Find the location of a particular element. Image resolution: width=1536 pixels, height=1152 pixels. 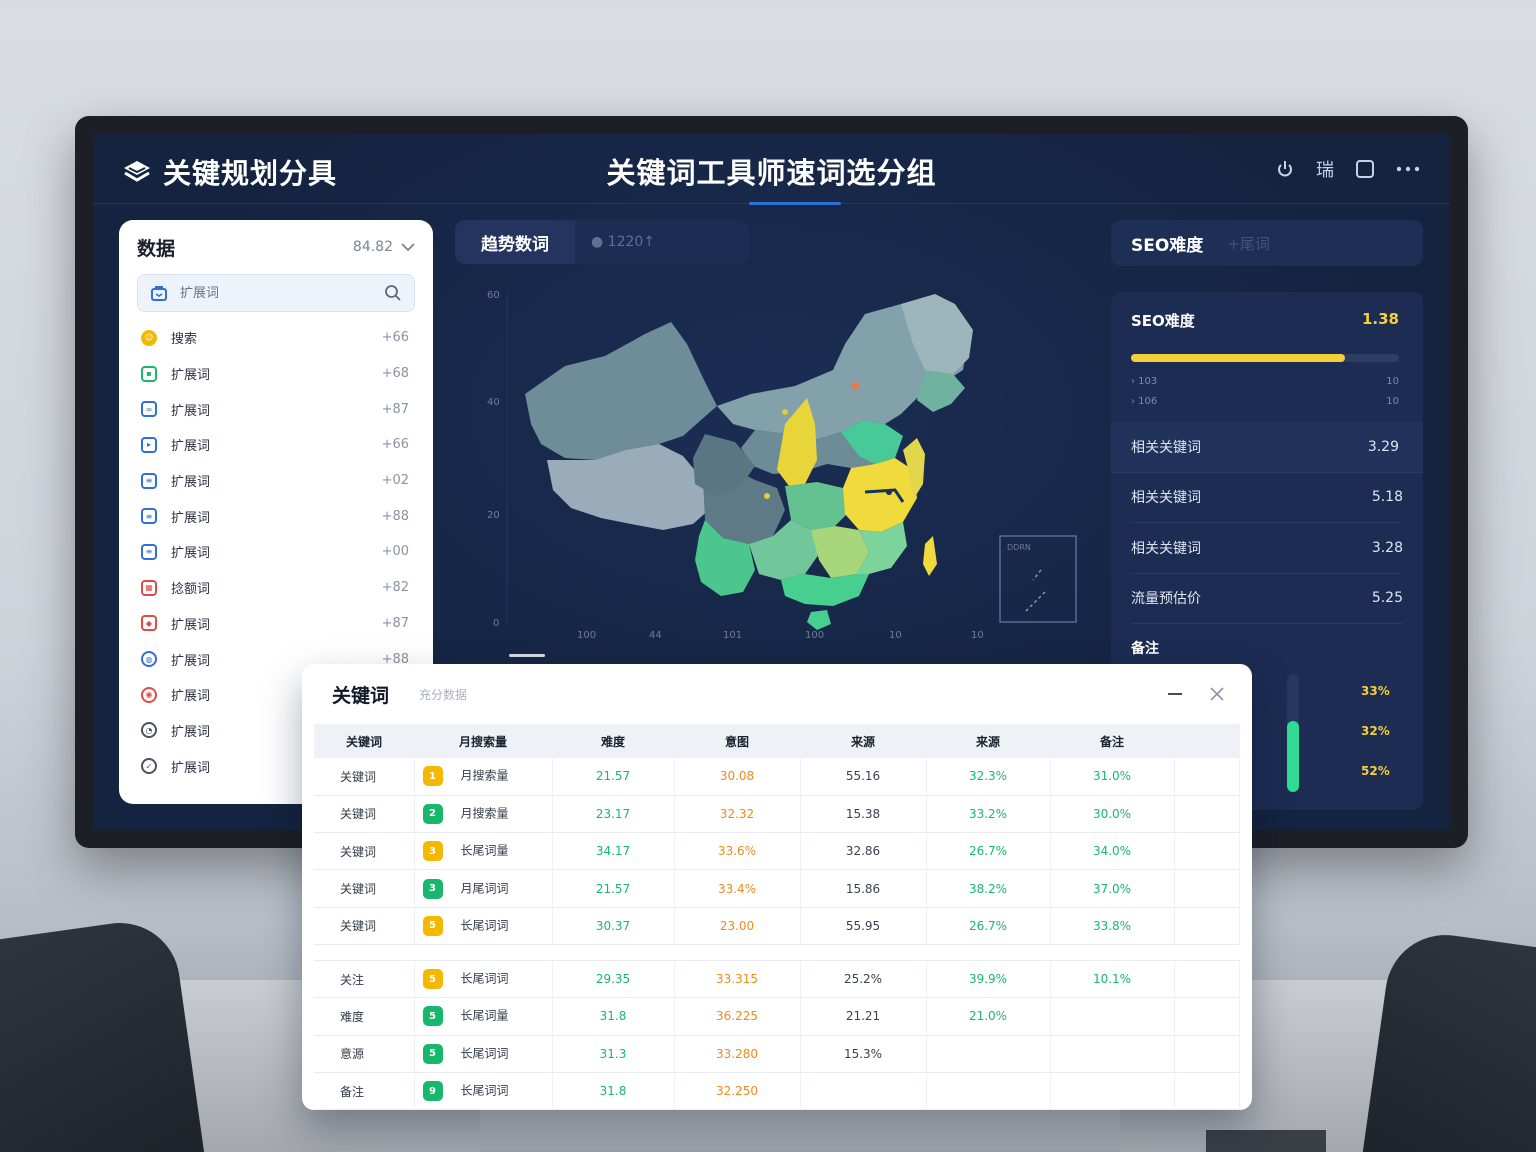

table-row: 备注 9 长尾词词 31.8 32.250 is located at coordinates (777, 1091).